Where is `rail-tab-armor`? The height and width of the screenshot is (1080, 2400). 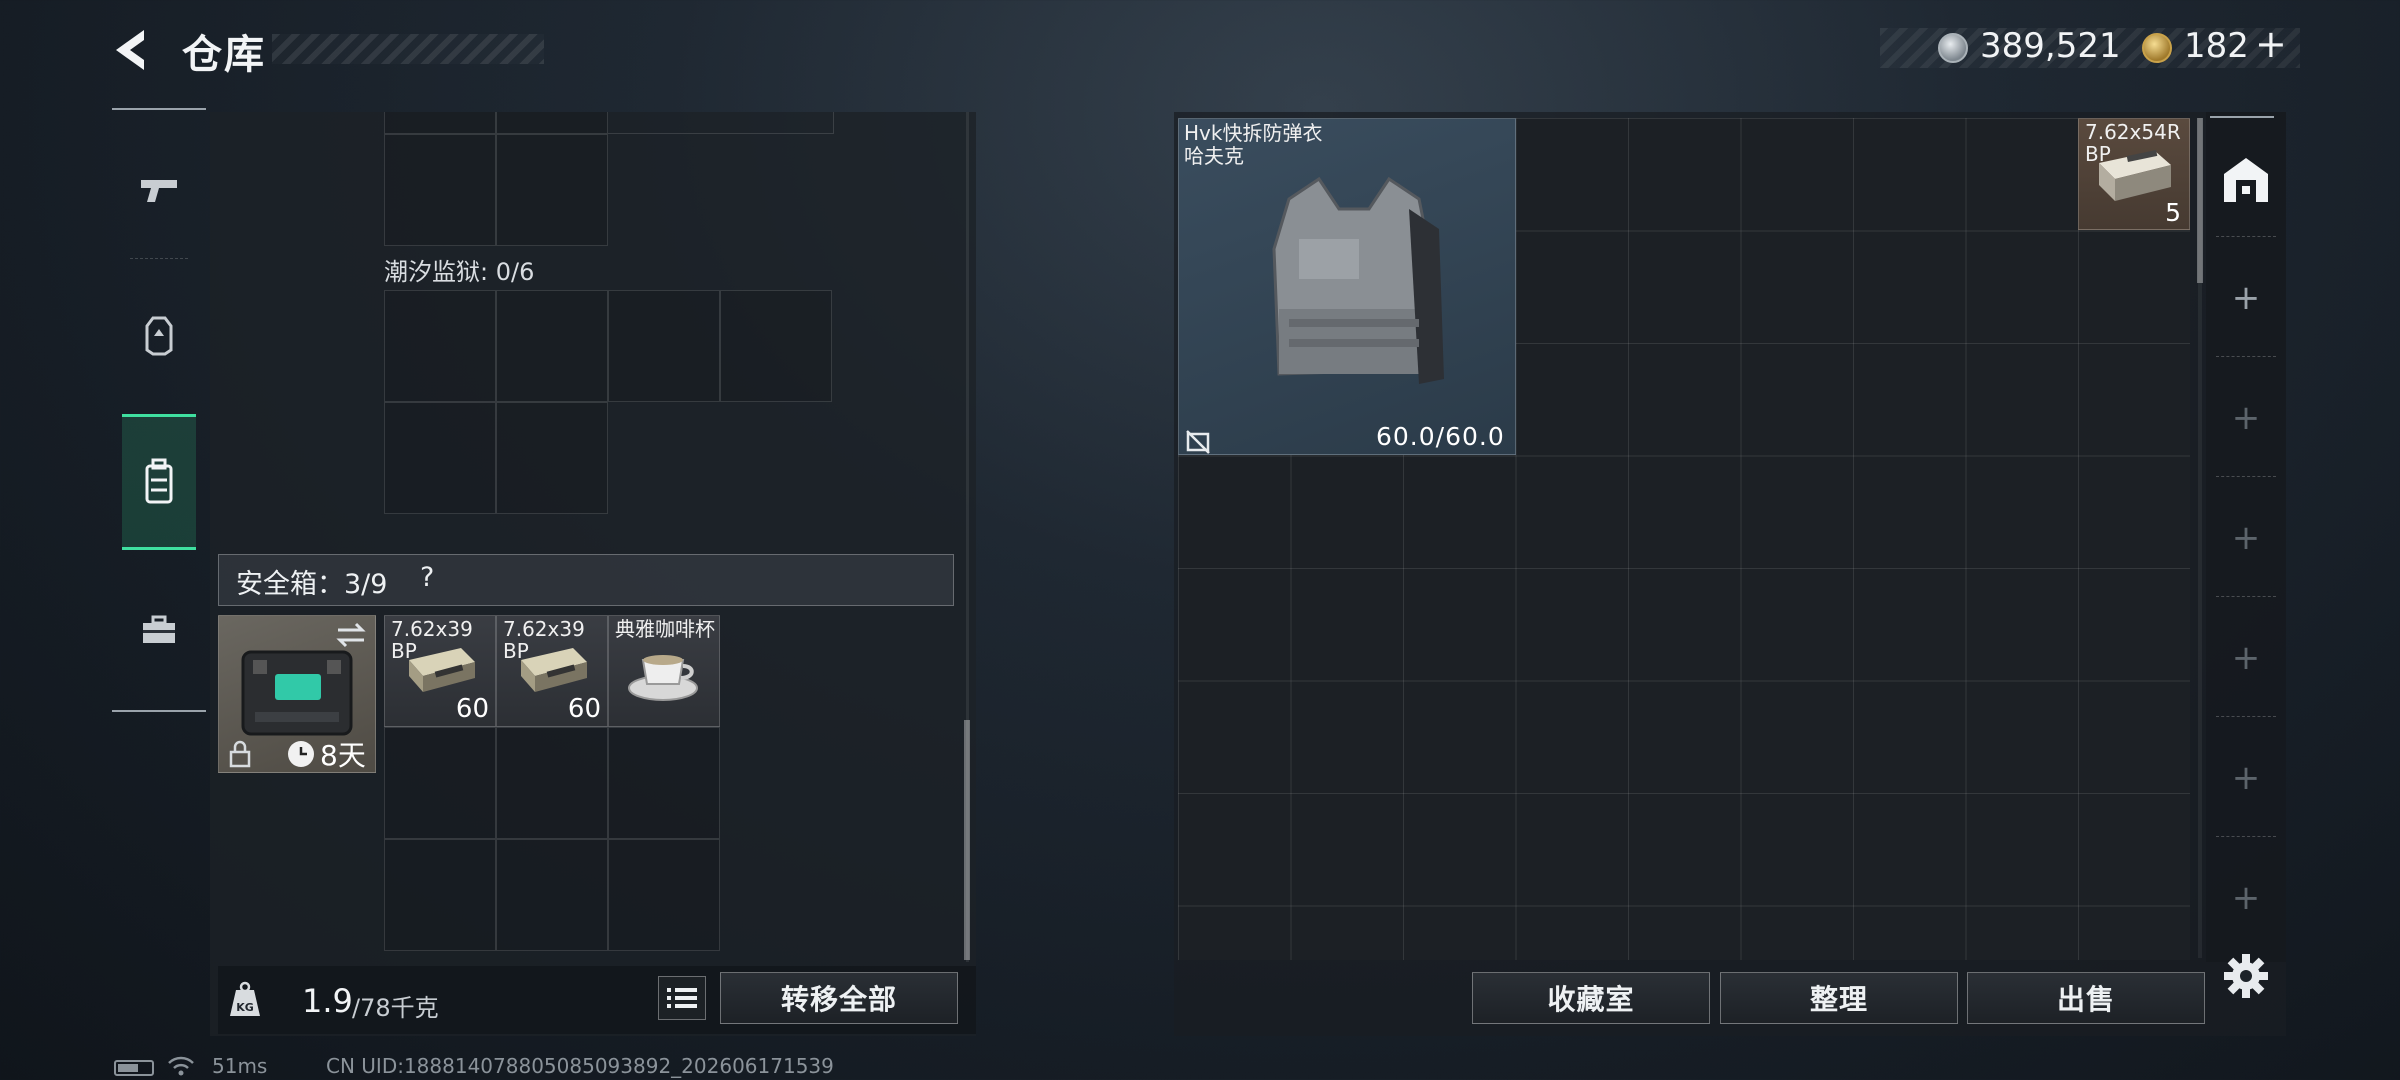
rail-tab-armor is located at coordinates (159, 336).